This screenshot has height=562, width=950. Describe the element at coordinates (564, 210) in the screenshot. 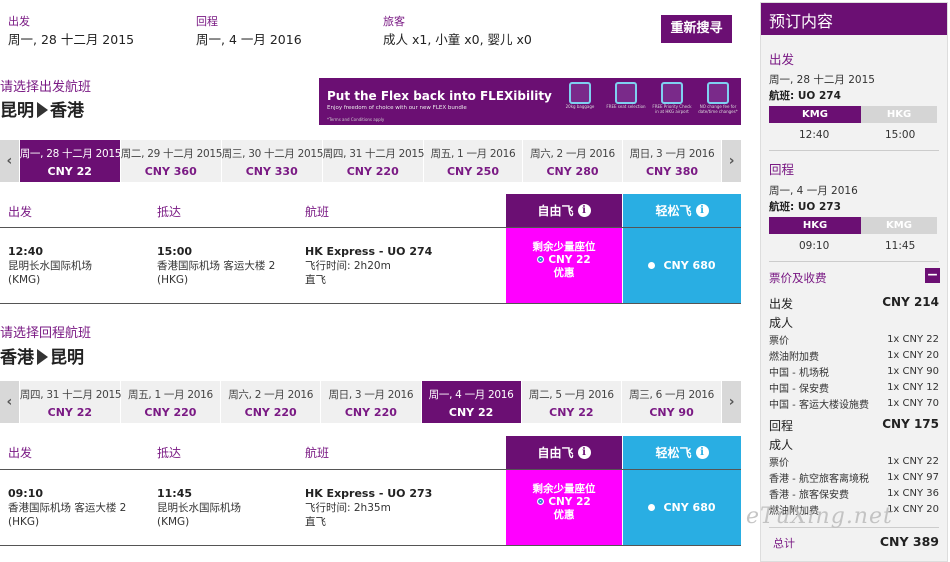

I see `outbound-flex-header: 自由飞 i` at that location.